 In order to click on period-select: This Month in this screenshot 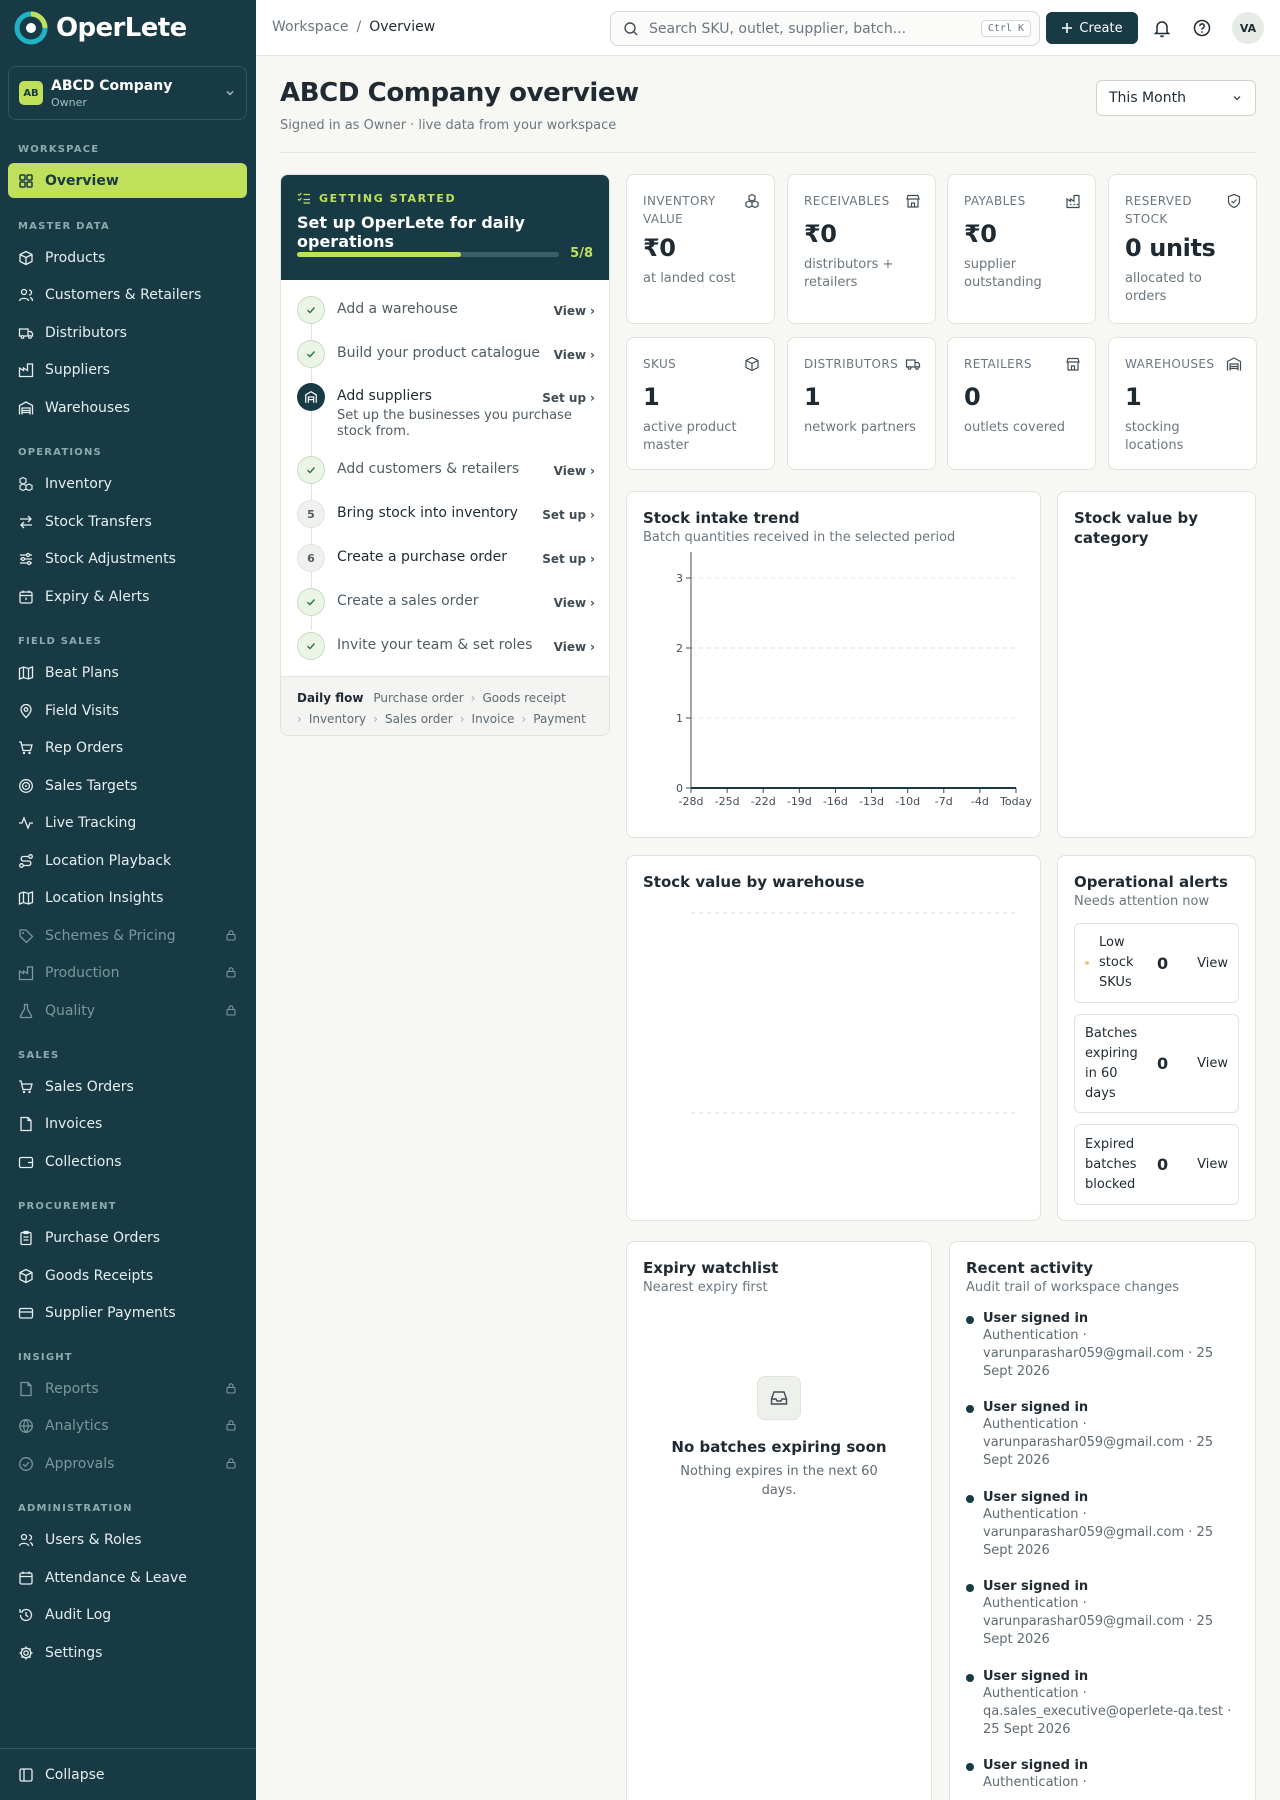, I will do `click(1176, 98)`.